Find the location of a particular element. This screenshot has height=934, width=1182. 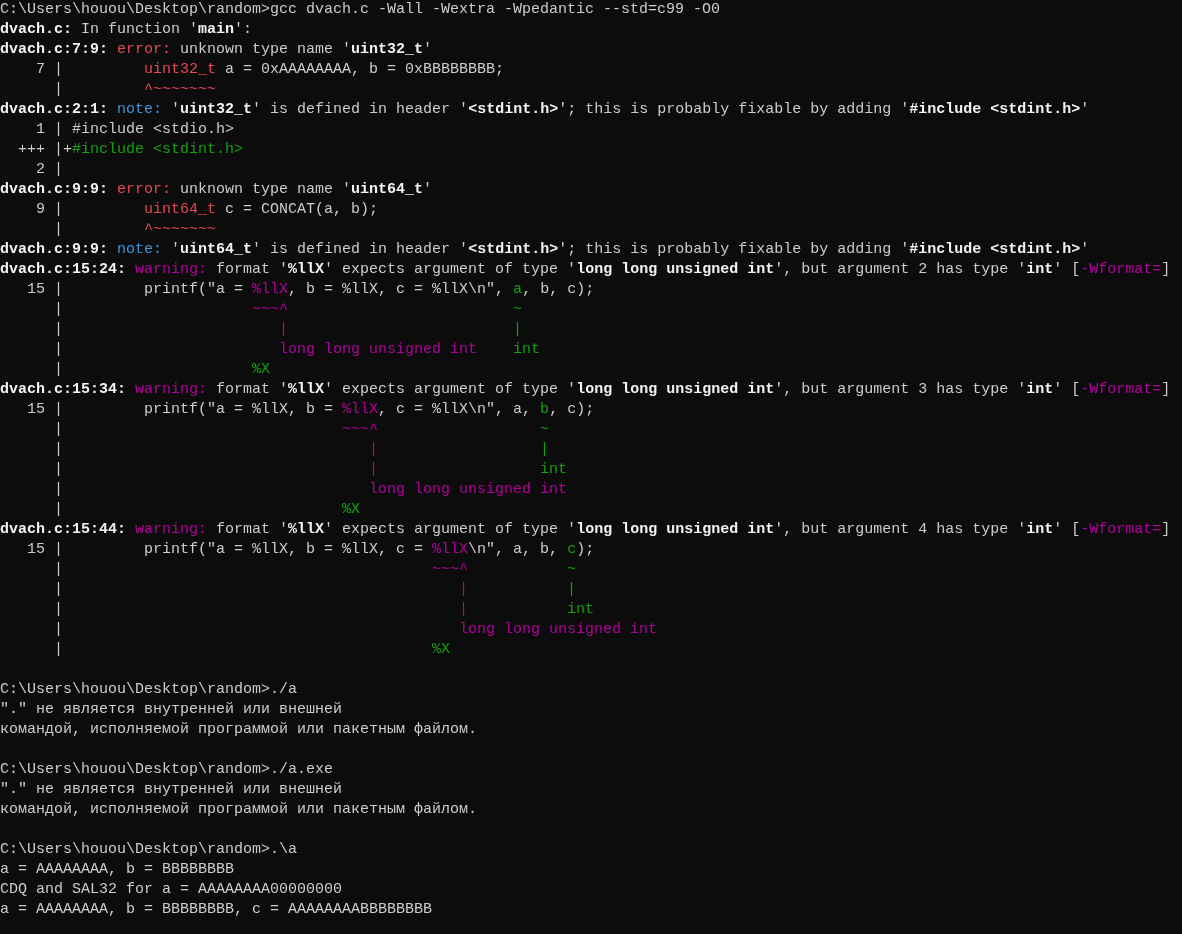

terminal-line: | long long unsigned int int is located at coordinates (297, 350).